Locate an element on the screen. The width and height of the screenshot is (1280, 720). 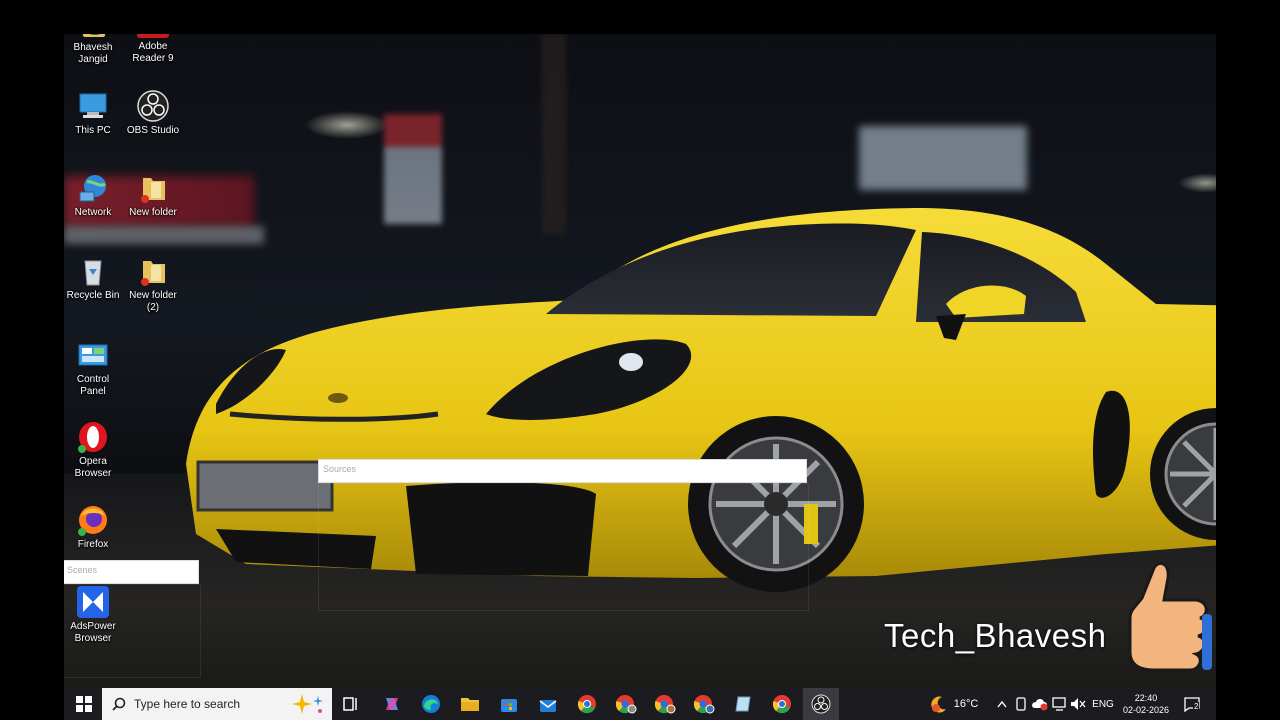
desktop-icon-obs-studio: OBS Studio is located at coordinates (153, 113).